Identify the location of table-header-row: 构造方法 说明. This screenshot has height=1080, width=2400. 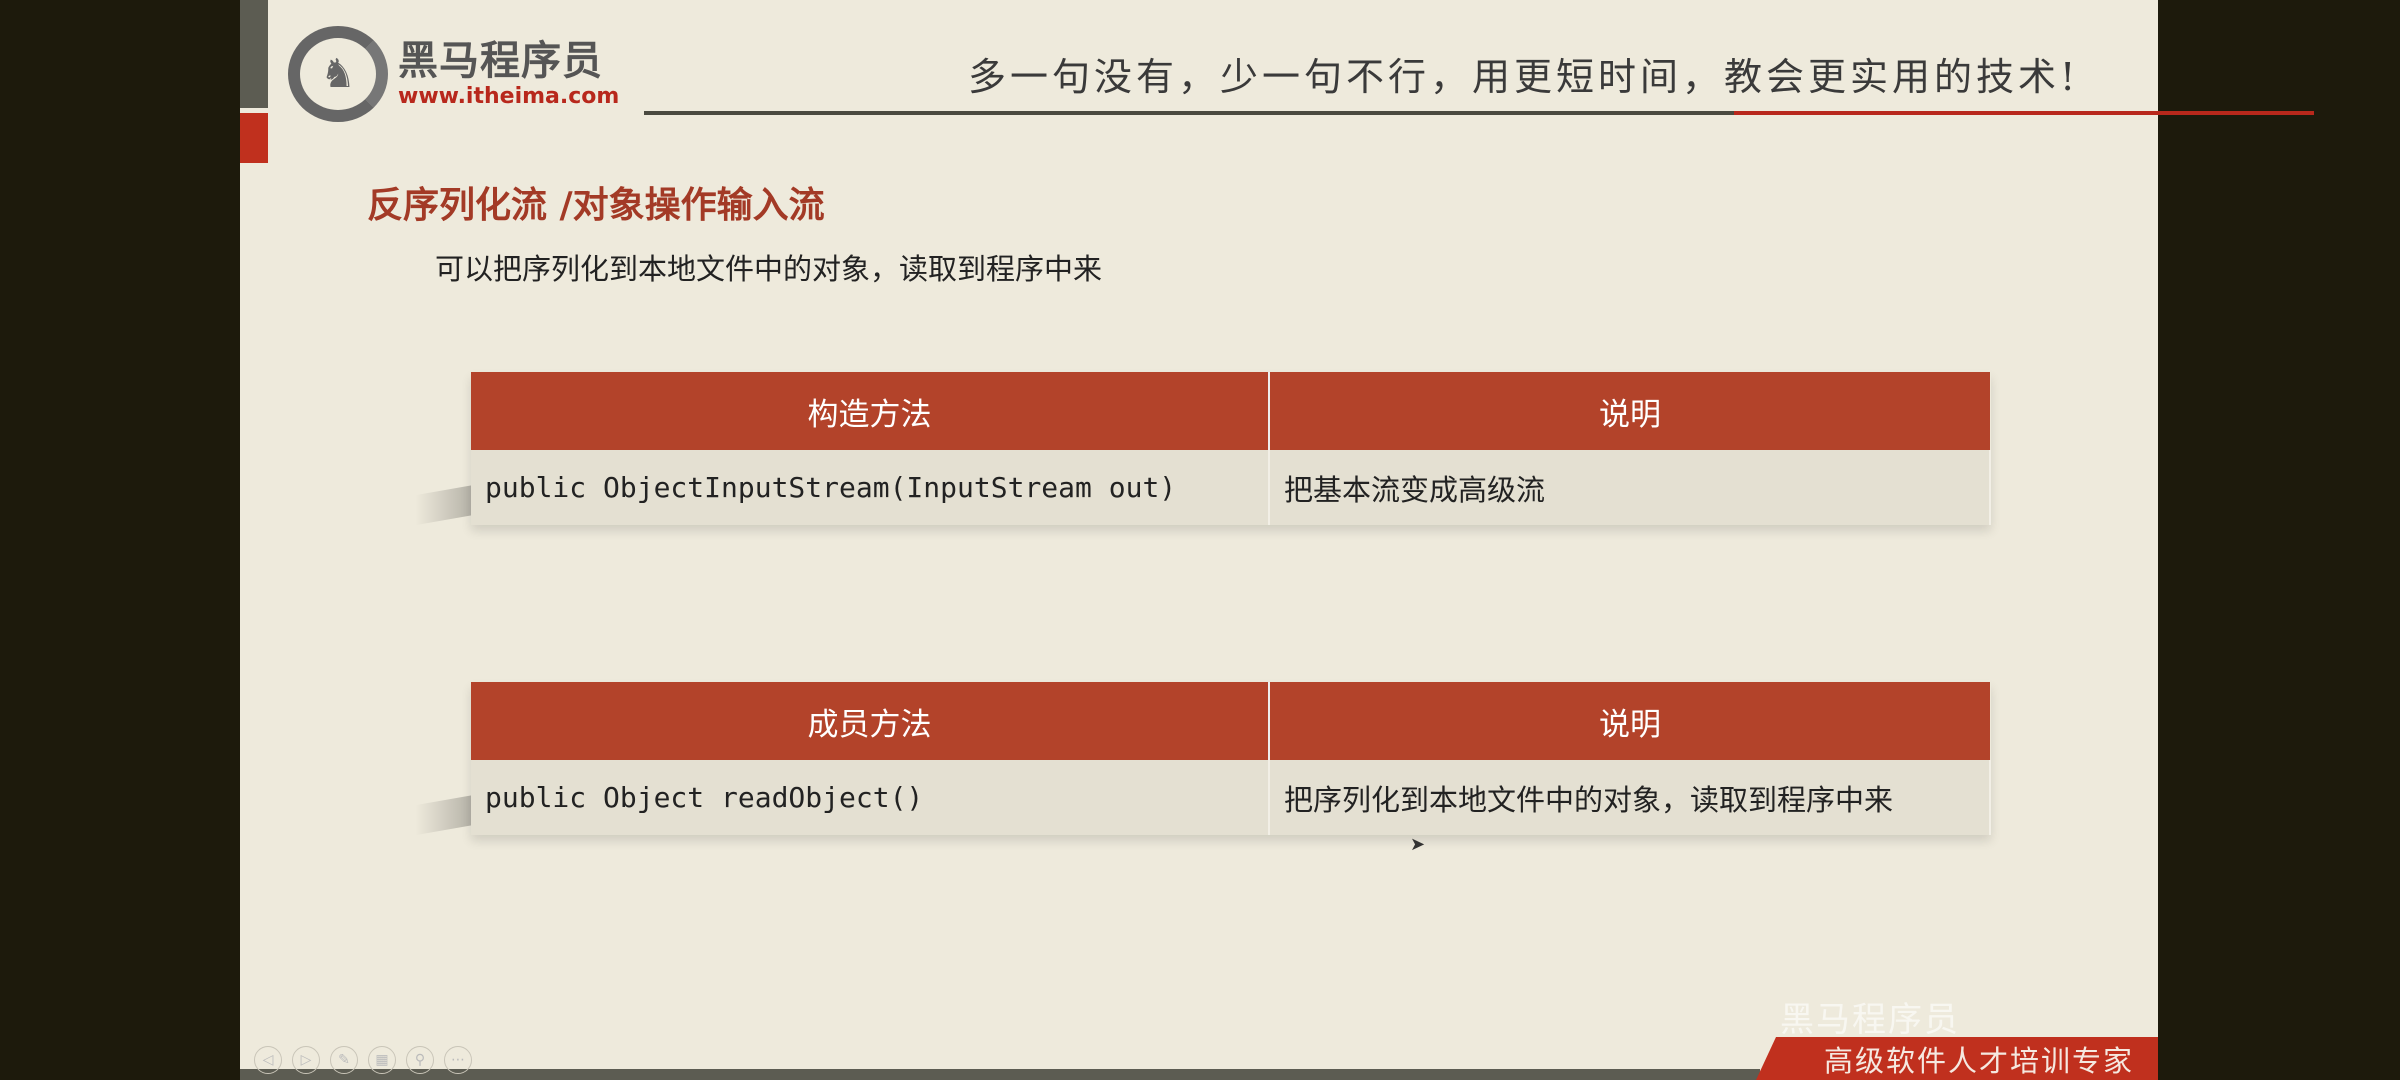
(1230, 411).